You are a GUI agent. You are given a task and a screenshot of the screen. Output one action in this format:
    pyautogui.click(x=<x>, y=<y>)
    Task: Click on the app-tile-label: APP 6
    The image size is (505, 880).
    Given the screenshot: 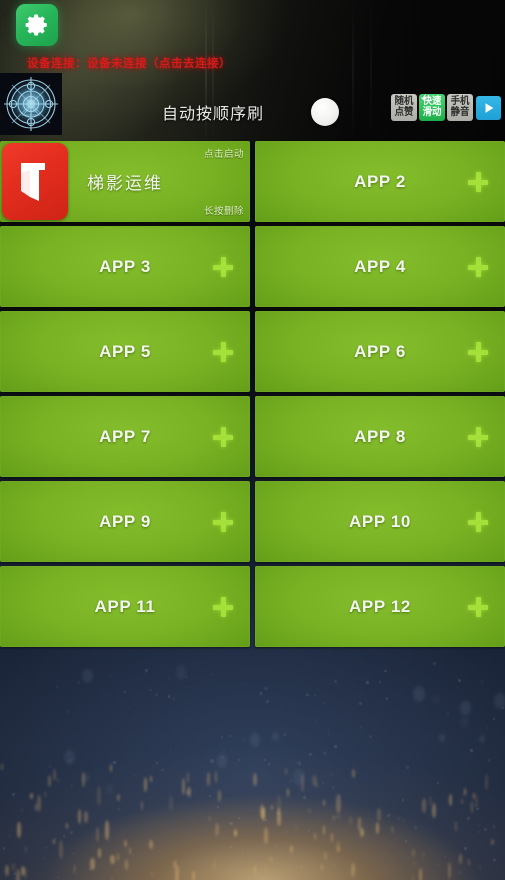 What is the action you would take?
    pyautogui.click(x=380, y=351)
    